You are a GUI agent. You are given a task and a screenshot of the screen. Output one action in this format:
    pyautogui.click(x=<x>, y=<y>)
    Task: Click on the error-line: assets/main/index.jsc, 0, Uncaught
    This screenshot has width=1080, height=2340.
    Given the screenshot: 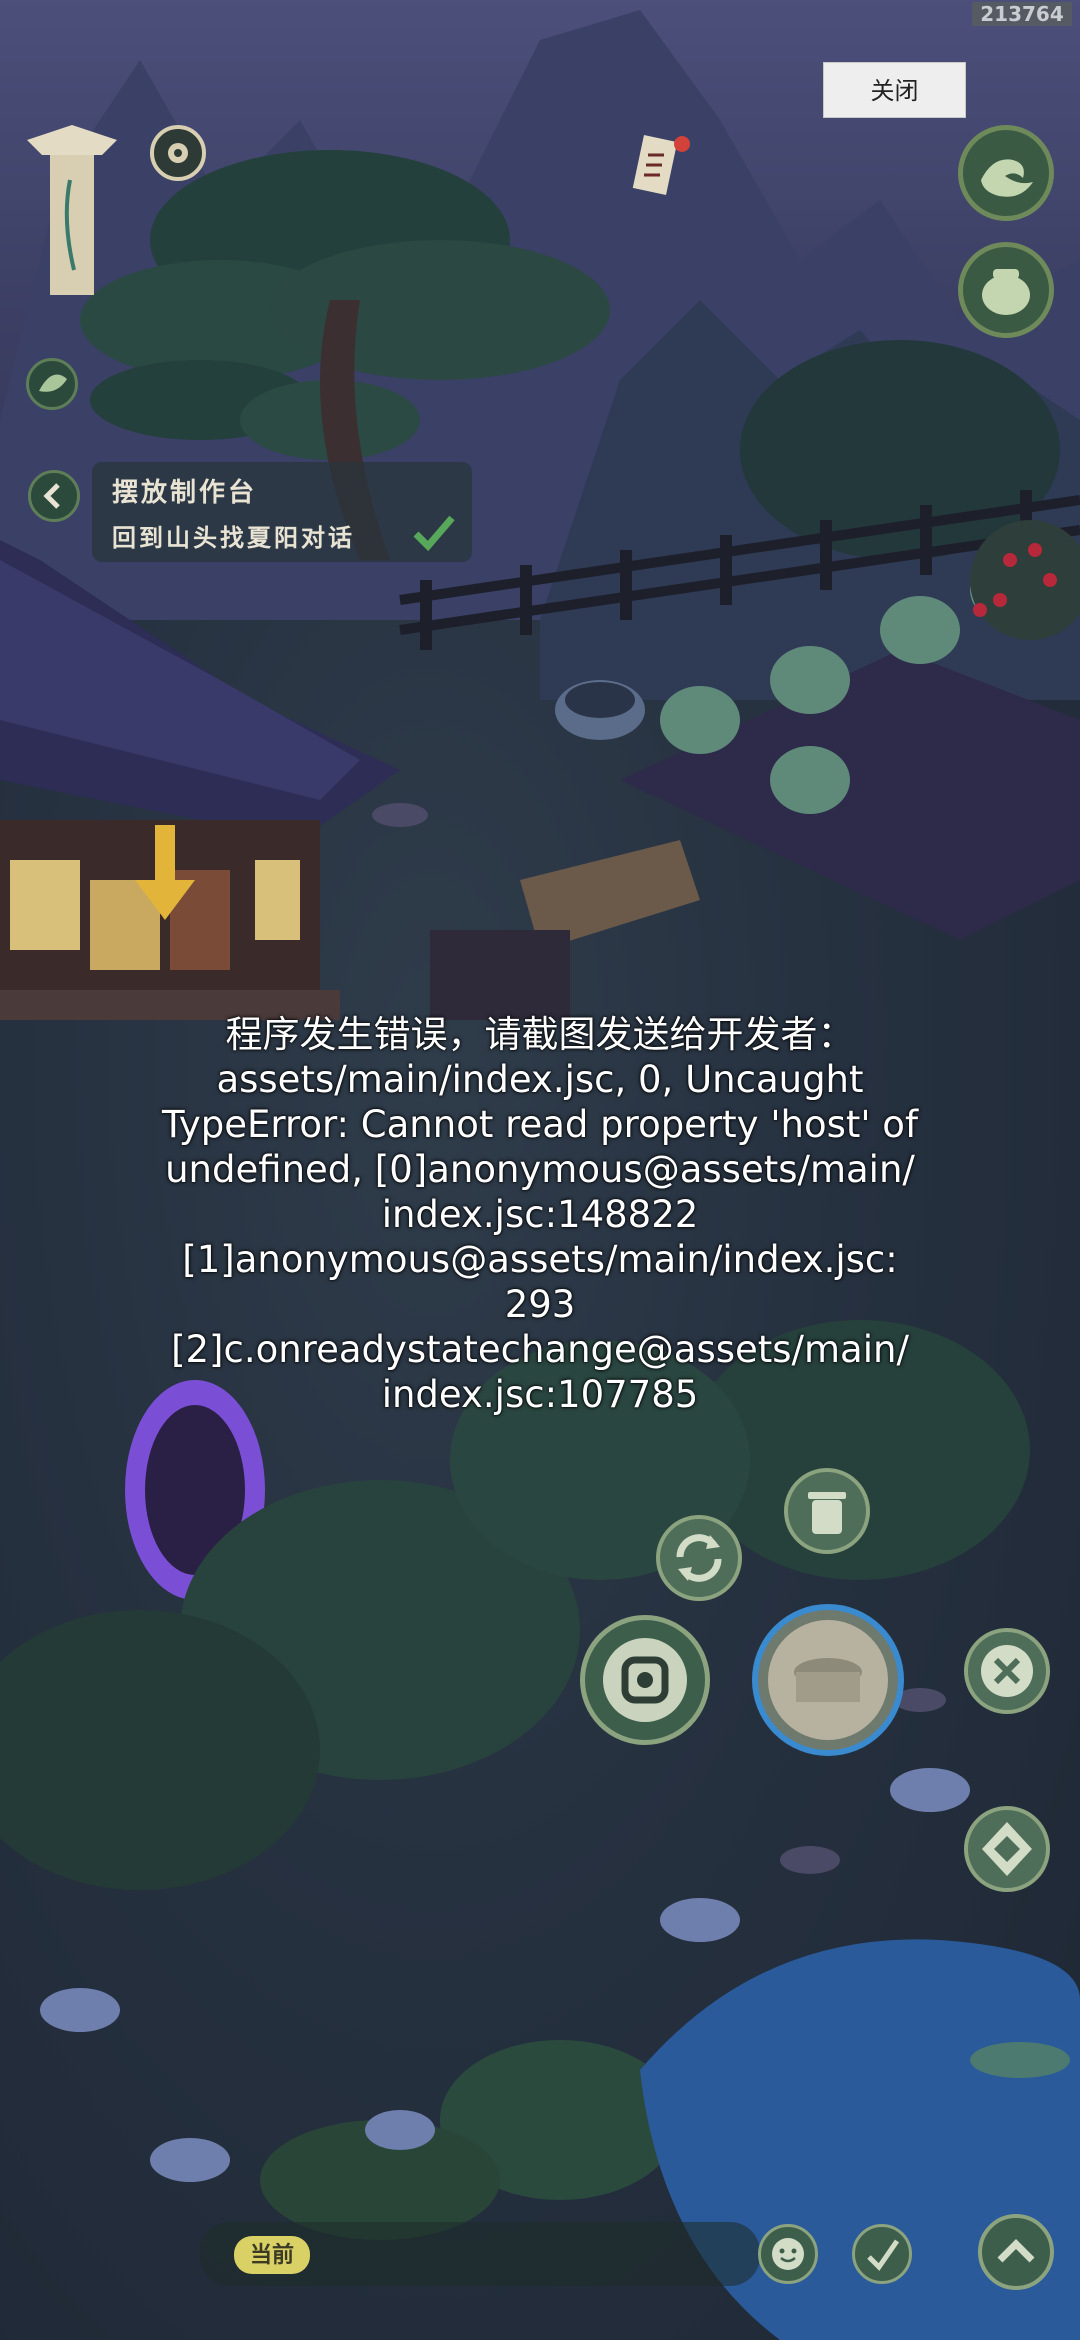 What is the action you would take?
    pyautogui.click(x=540, y=1079)
    